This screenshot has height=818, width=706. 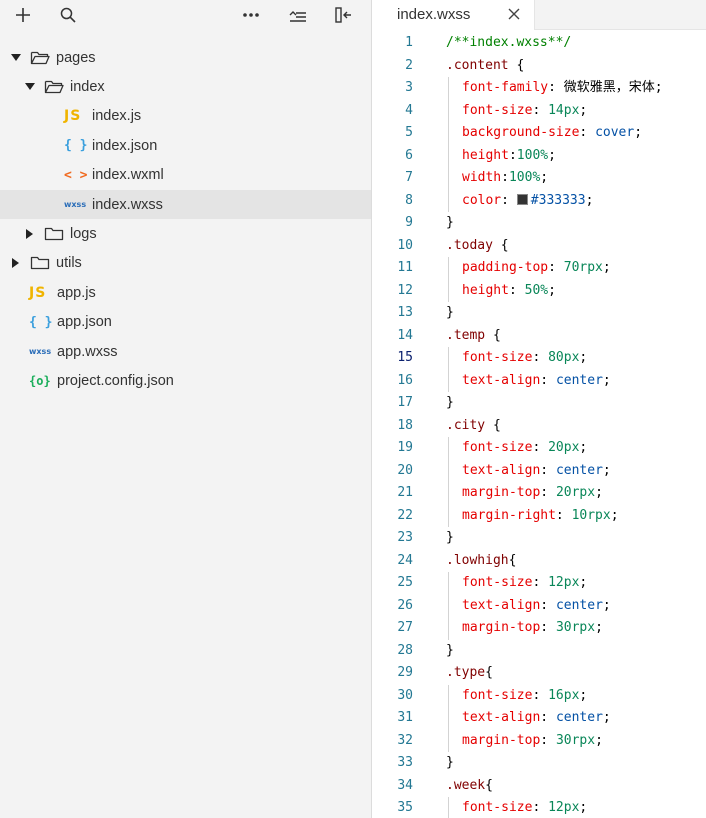 I want to click on line-number: 22, so click(x=405, y=515).